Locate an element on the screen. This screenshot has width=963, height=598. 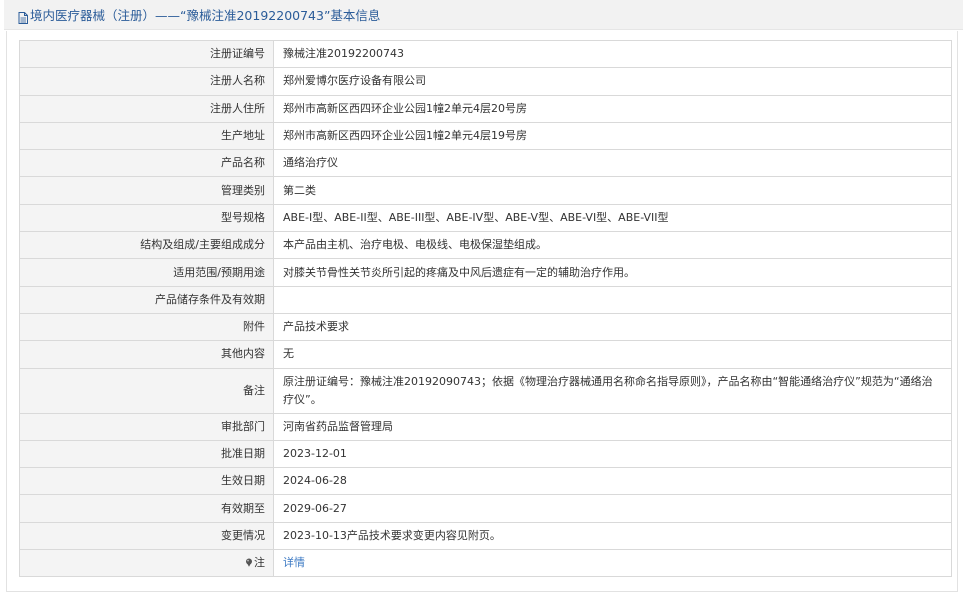
row-label: 注册人住所 is located at coordinates (146, 108).